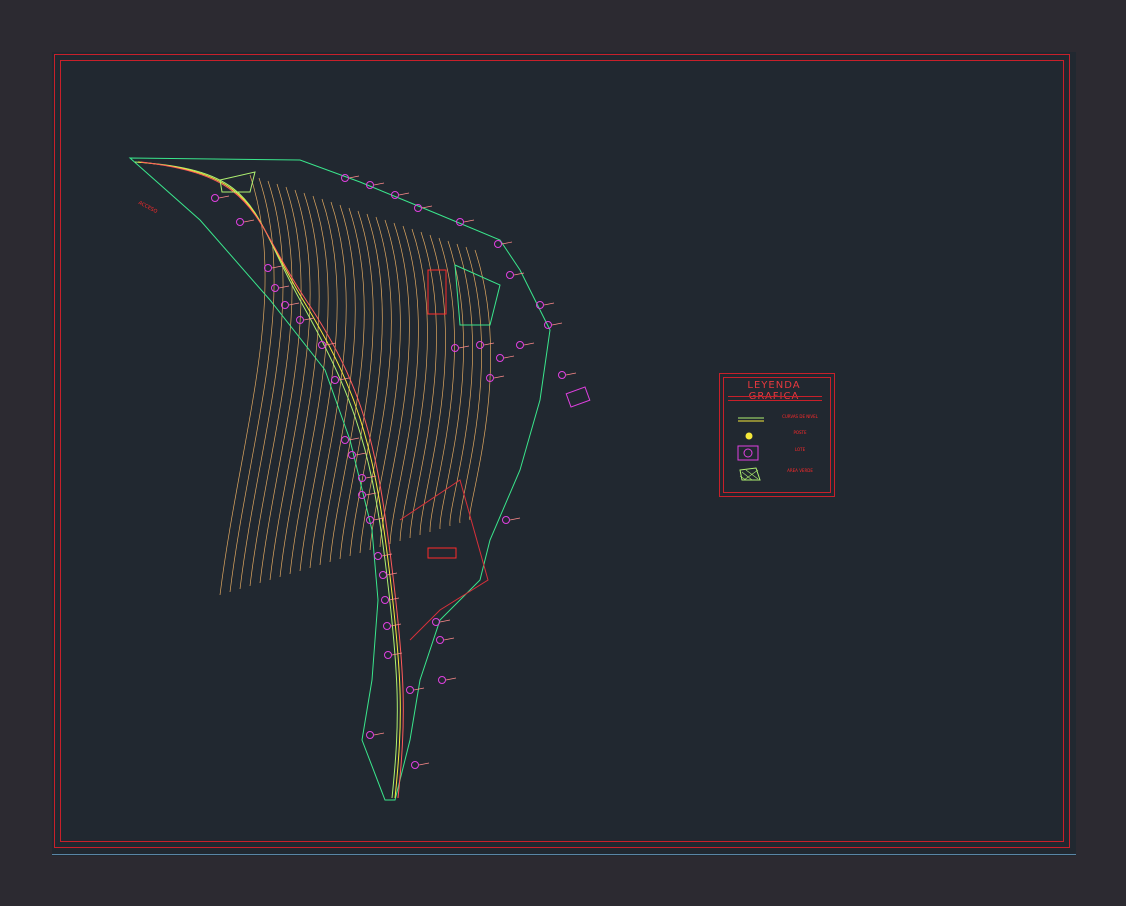  I want to click on legend-title: LEYENDA GRAFICA, so click(774, 391).